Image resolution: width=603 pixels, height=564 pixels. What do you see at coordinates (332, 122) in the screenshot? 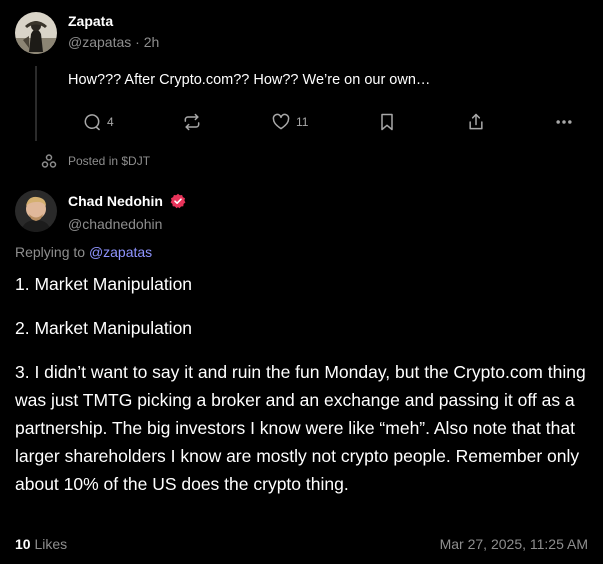
I see `parent-actions: 4 11` at bounding box center [332, 122].